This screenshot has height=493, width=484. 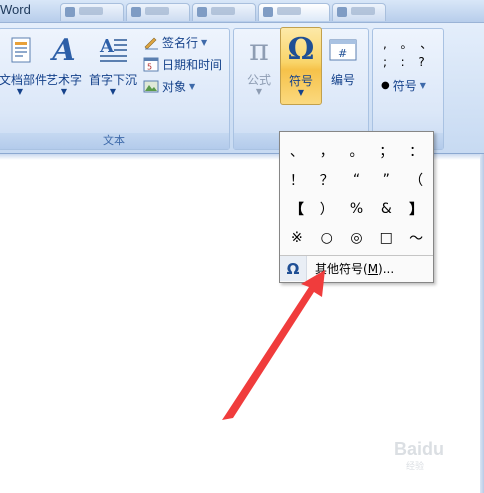 What do you see at coordinates (113, 66) in the screenshot?
I see `dropcap-button: A 首字下沉 ▼` at bounding box center [113, 66].